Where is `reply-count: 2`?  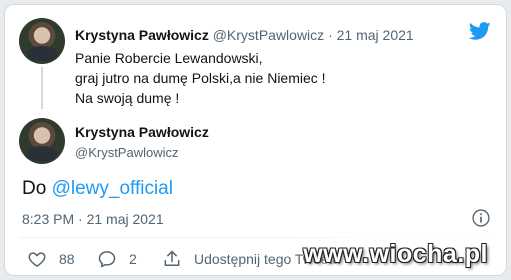 reply-count: 2 is located at coordinates (133, 259).